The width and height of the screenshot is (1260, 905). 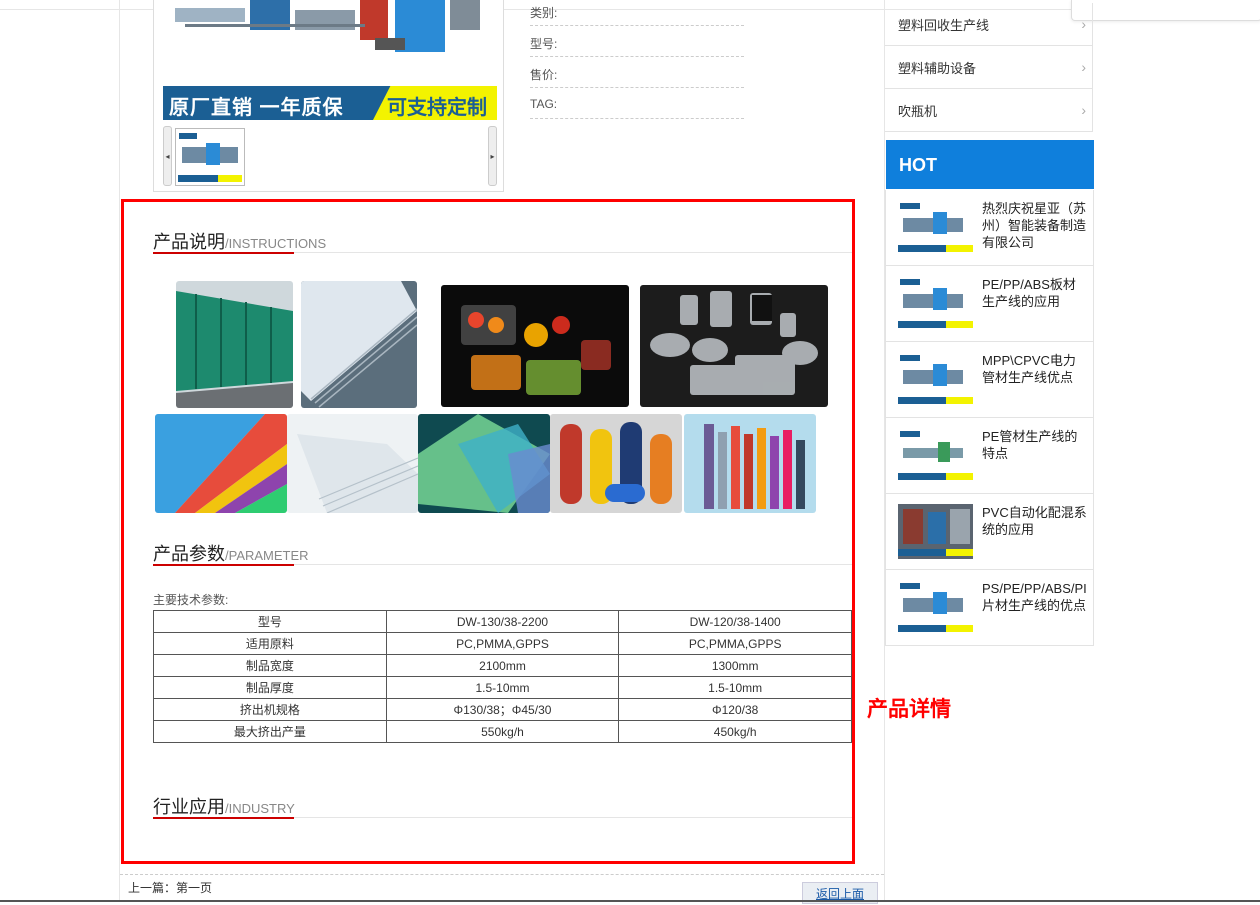 What do you see at coordinates (330, 42) in the screenshot?
I see `product-machine-image` at bounding box center [330, 42].